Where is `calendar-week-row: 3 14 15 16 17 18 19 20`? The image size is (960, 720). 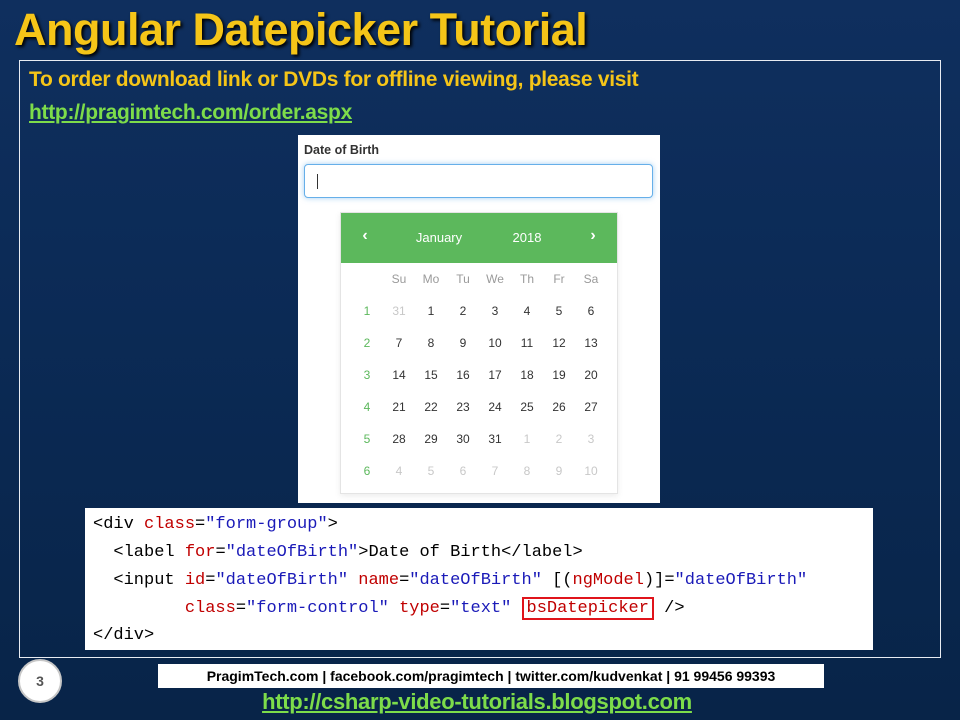 calendar-week-row: 3 14 15 16 17 18 19 20 is located at coordinates (479, 375).